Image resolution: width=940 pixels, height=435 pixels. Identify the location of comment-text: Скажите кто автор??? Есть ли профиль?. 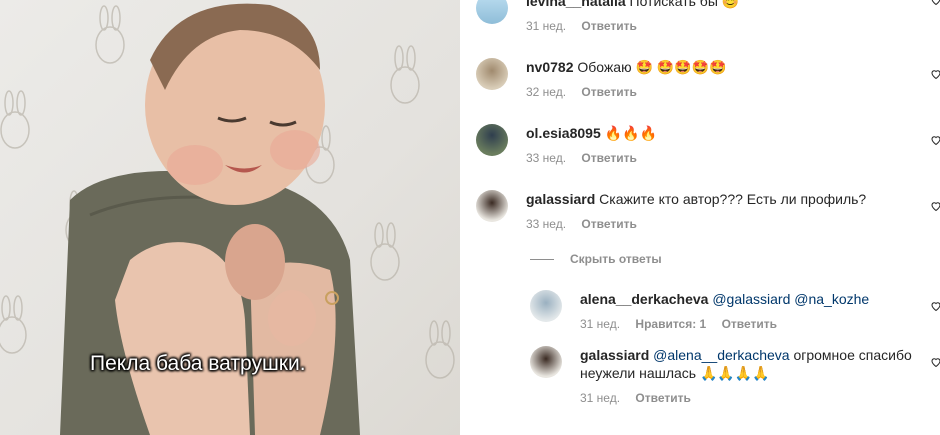
(733, 199).